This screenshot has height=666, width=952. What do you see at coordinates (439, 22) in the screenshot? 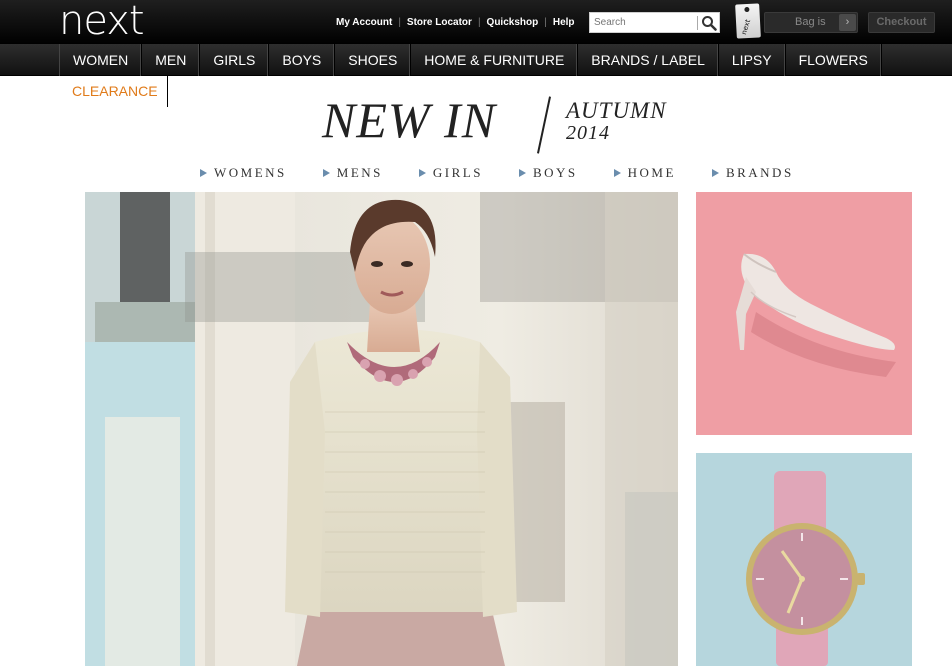
I see `store-locator-link: Store Locator` at bounding box center [439, 22].